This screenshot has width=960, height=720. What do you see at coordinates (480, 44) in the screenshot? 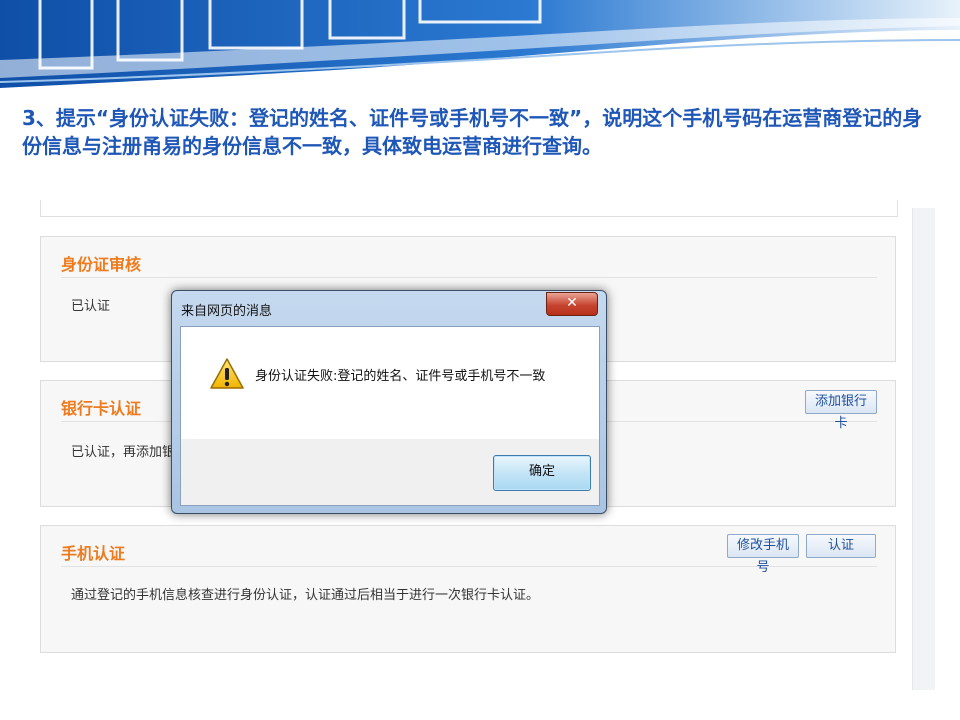
I see `header-banner` at bounding box center [480, 44].